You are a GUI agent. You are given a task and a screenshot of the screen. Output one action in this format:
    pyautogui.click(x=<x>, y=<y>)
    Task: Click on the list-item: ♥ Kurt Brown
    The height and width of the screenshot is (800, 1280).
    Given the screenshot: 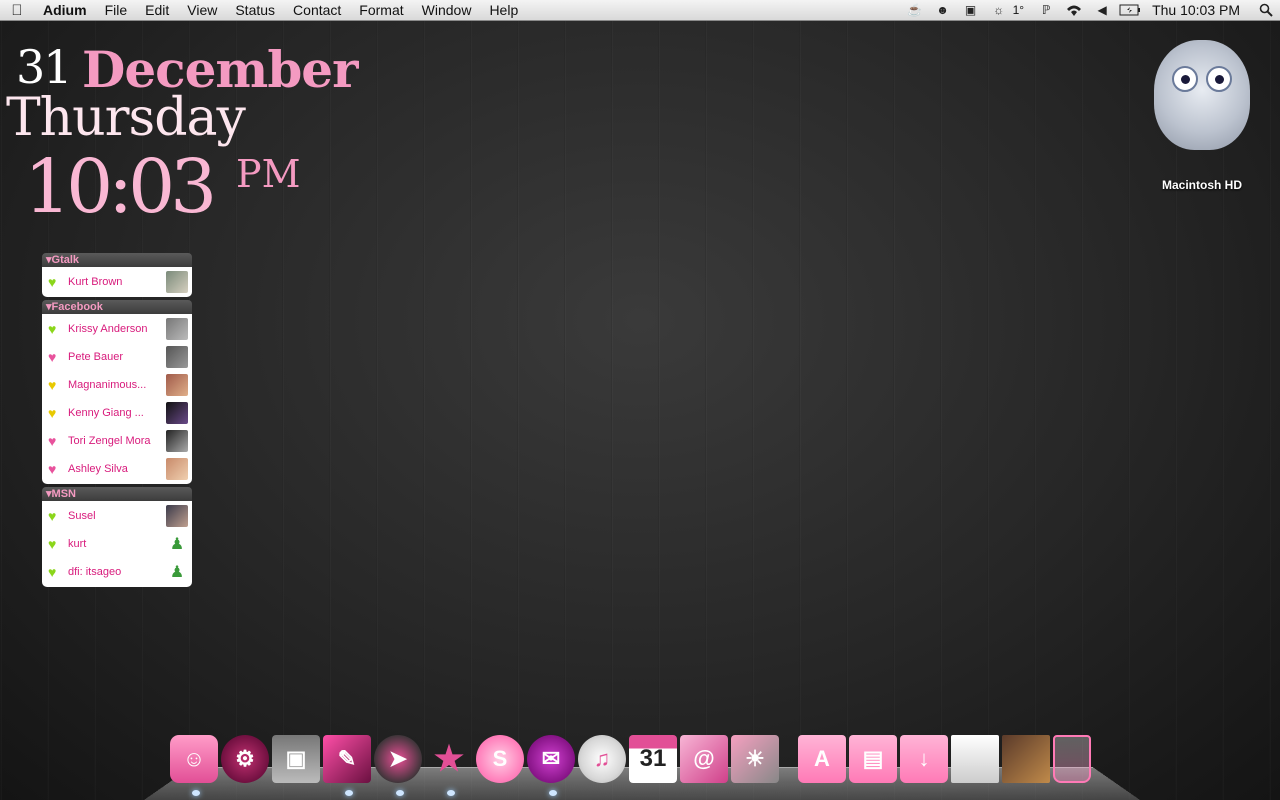 What is the action you would take?
    pyautogui.click(x=117, y=282)
    